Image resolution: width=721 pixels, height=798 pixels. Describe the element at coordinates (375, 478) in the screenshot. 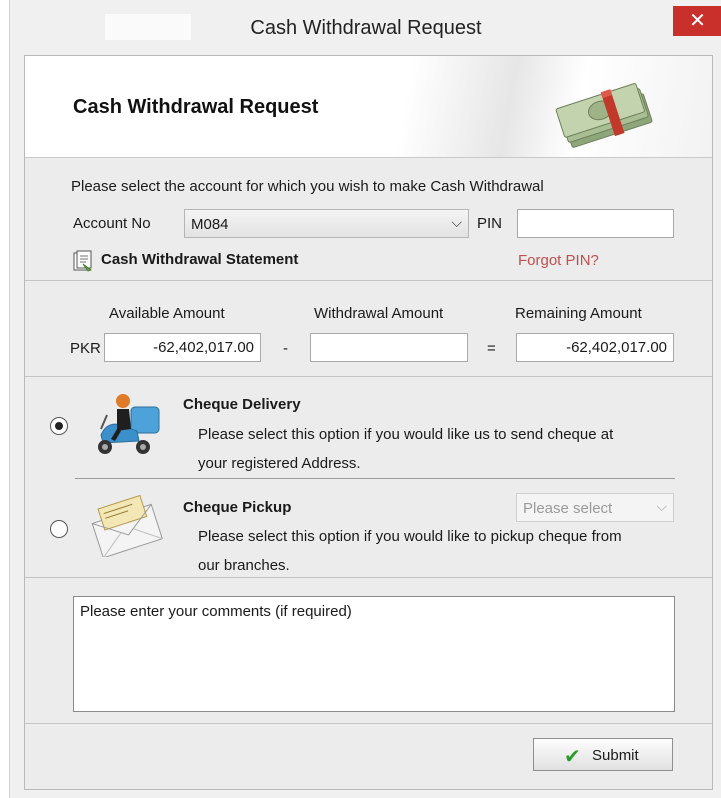

I see `options-divider` at that location.